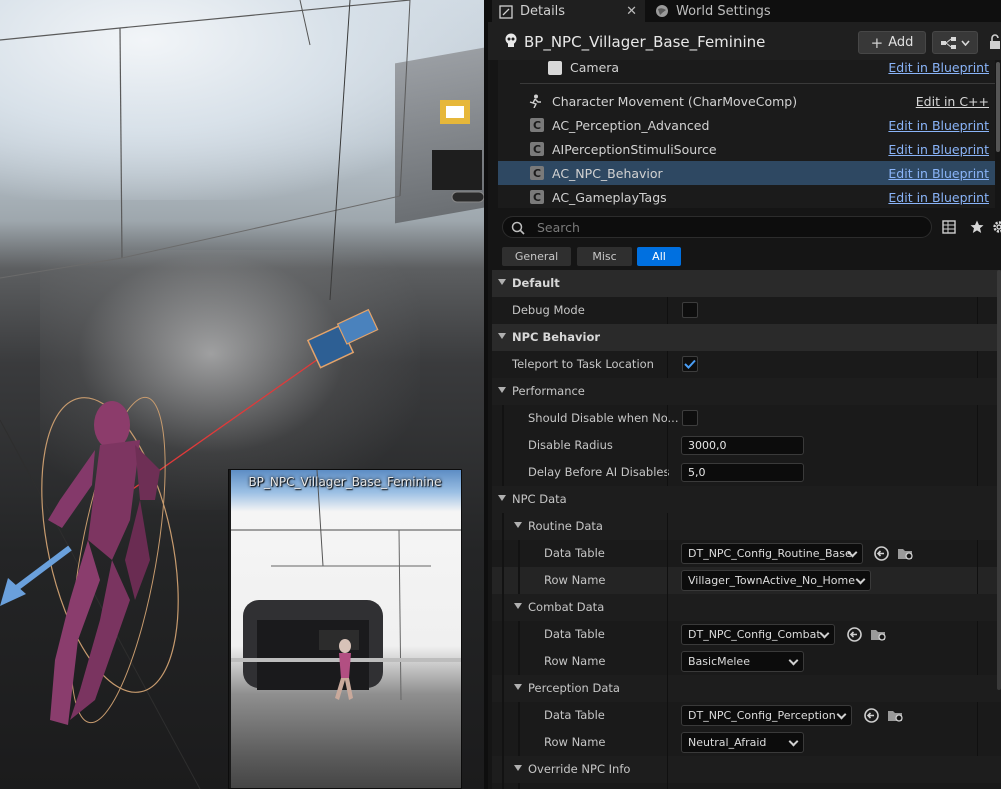 The height and width of the screenshot is (789, 1001). What do you see at coordinates (742, 472) in the screenshot?
I see `delay-field: 5,0` at bounding box center [742, 472].